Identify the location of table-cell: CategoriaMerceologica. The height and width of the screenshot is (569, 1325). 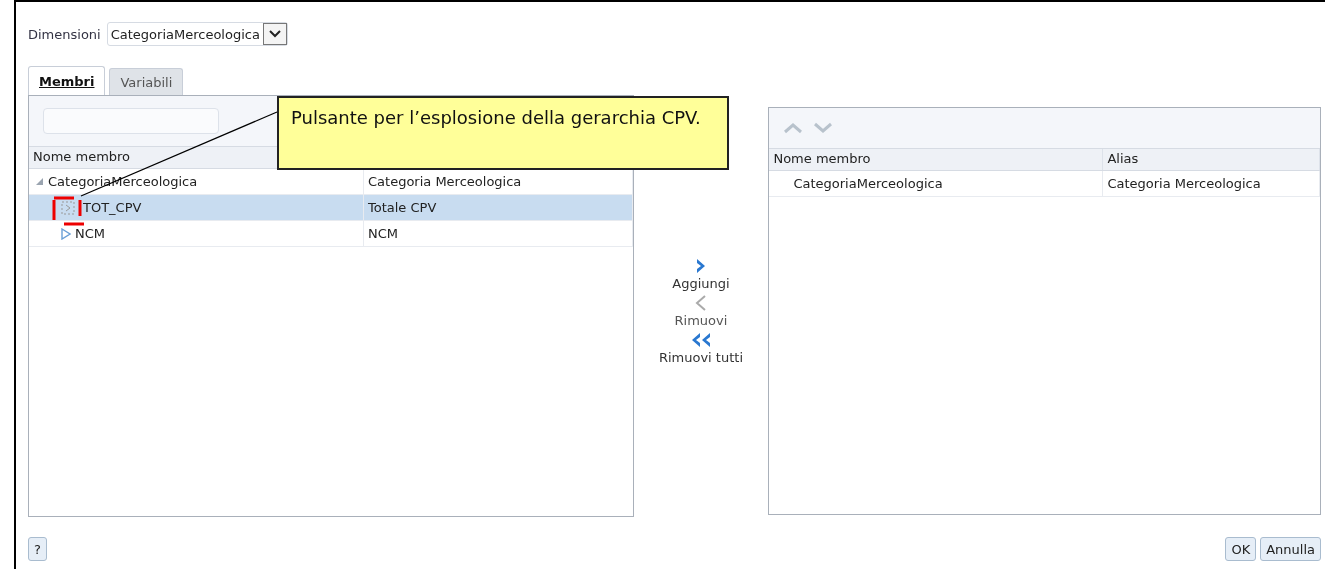
(868, 183).